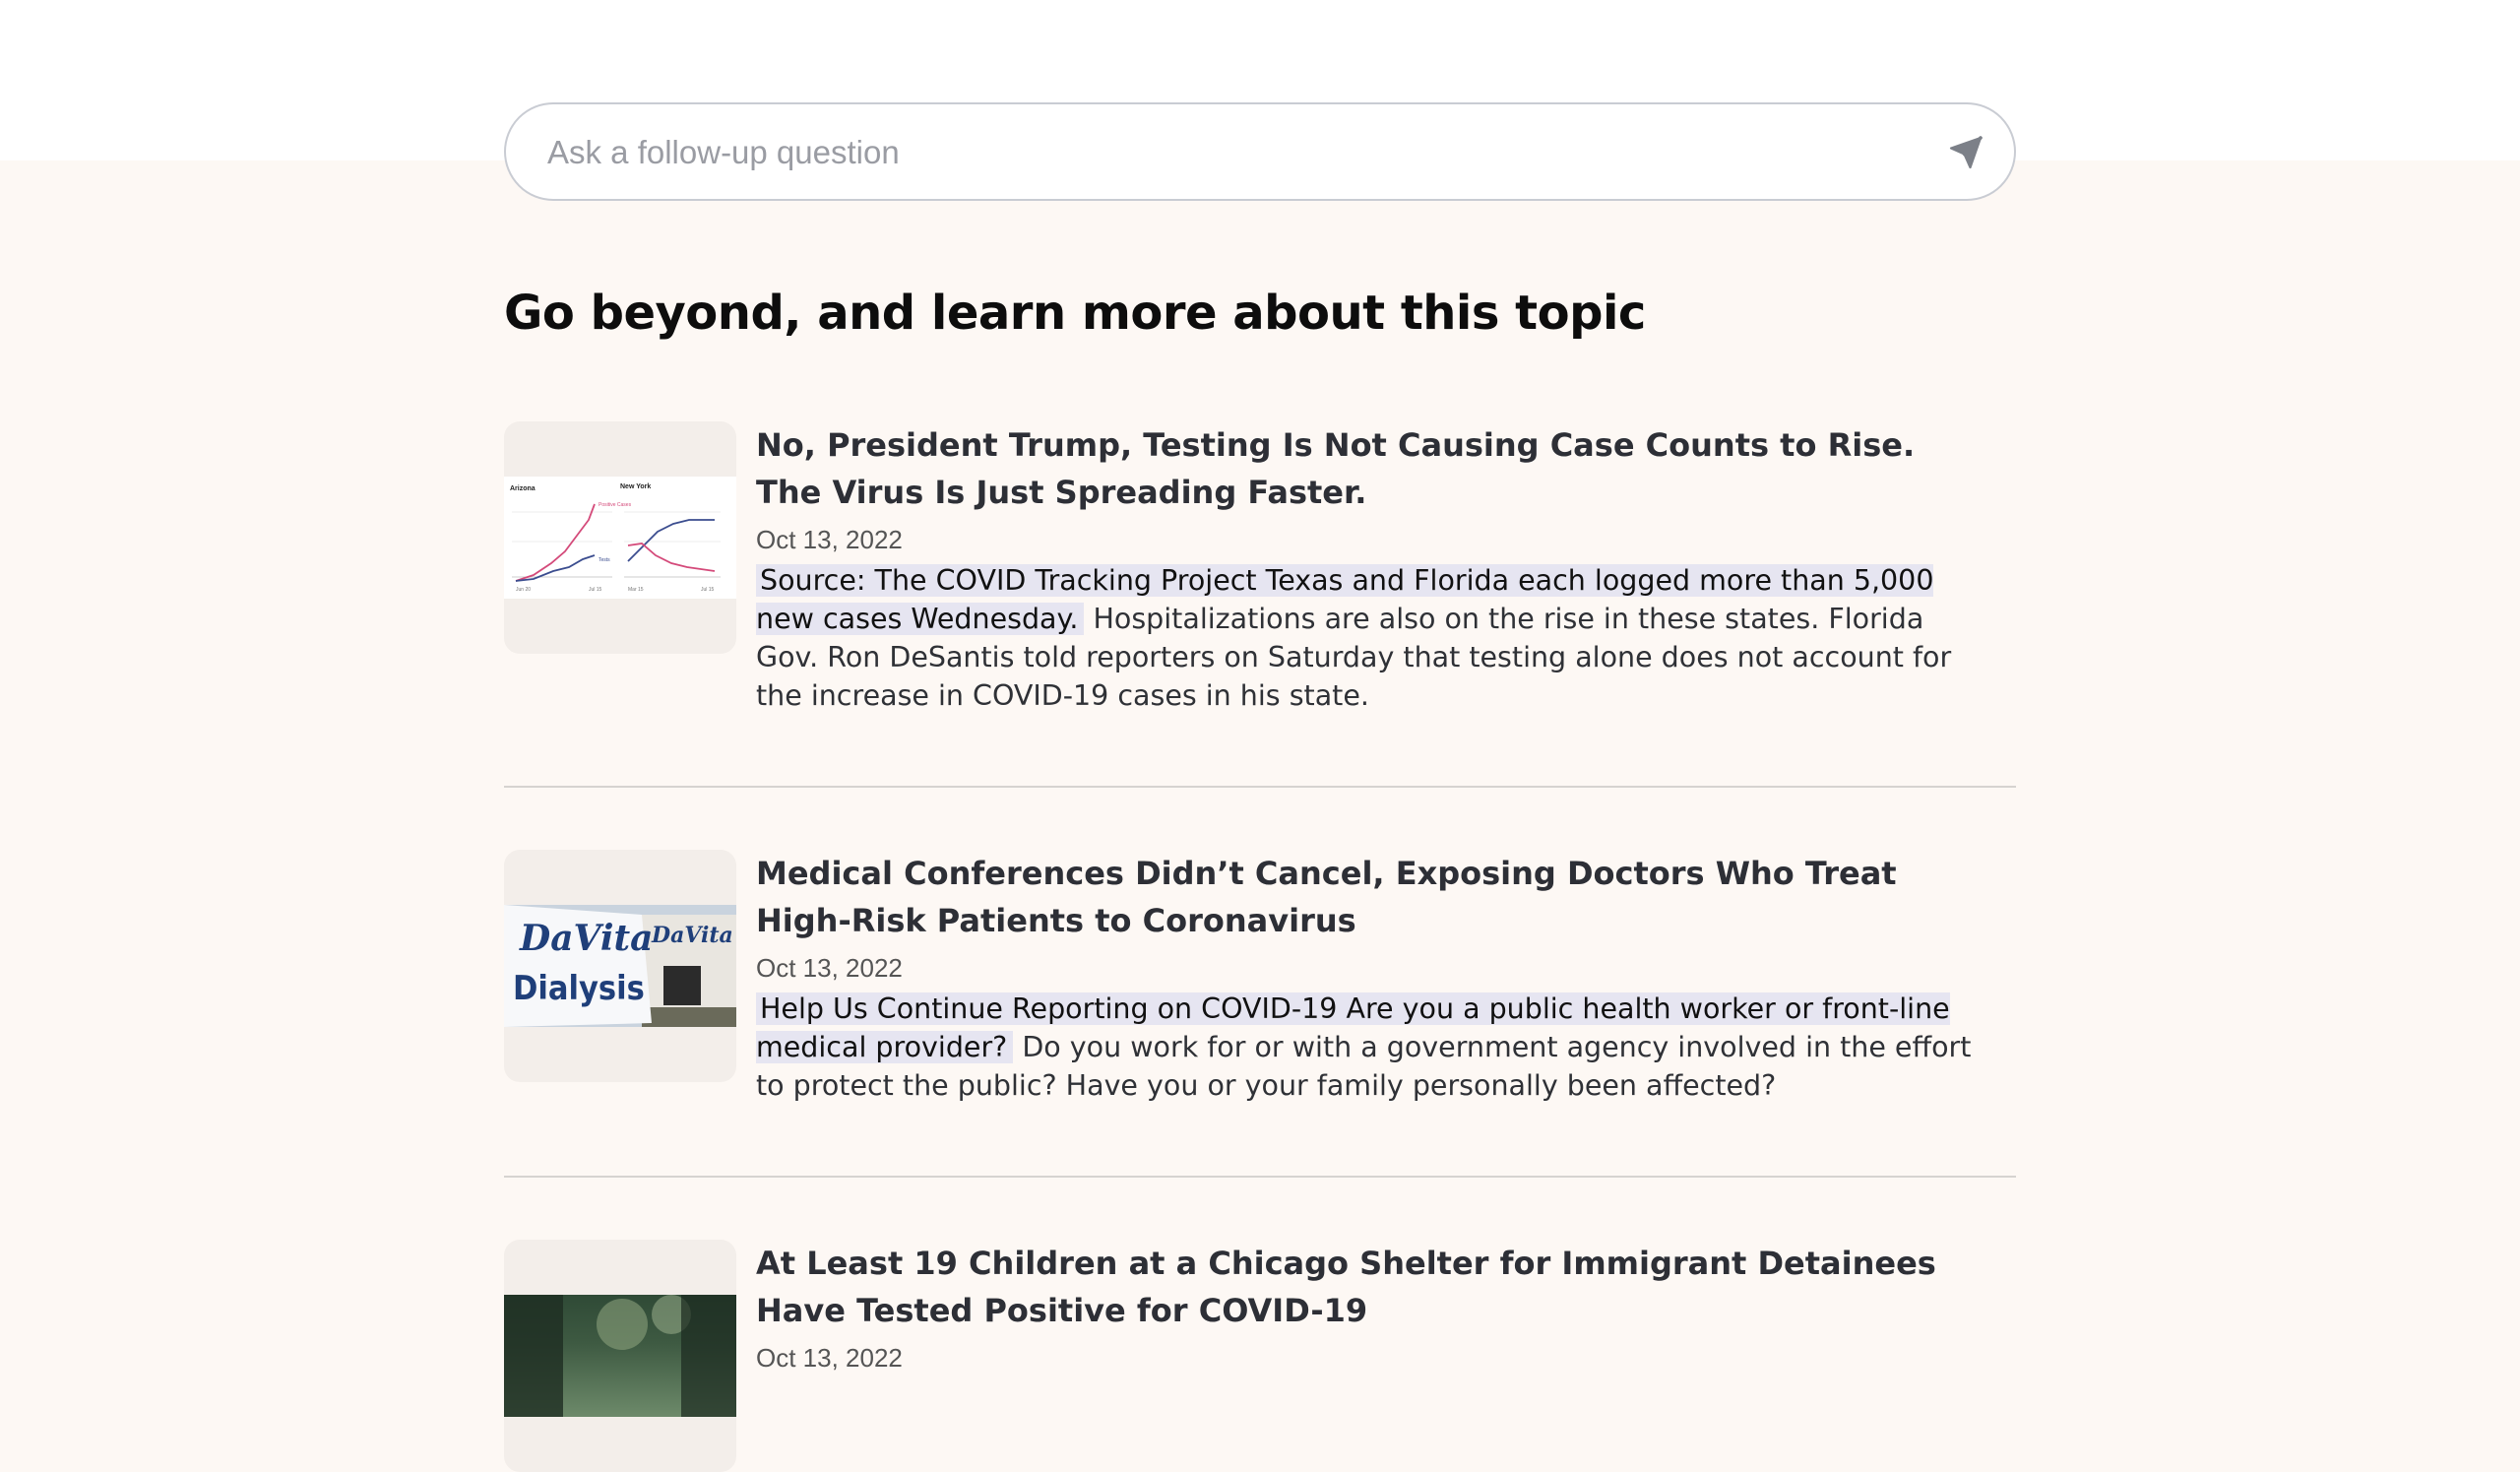  I want to click on sign-dialysis-text: Dialysis, so click(579, 987).